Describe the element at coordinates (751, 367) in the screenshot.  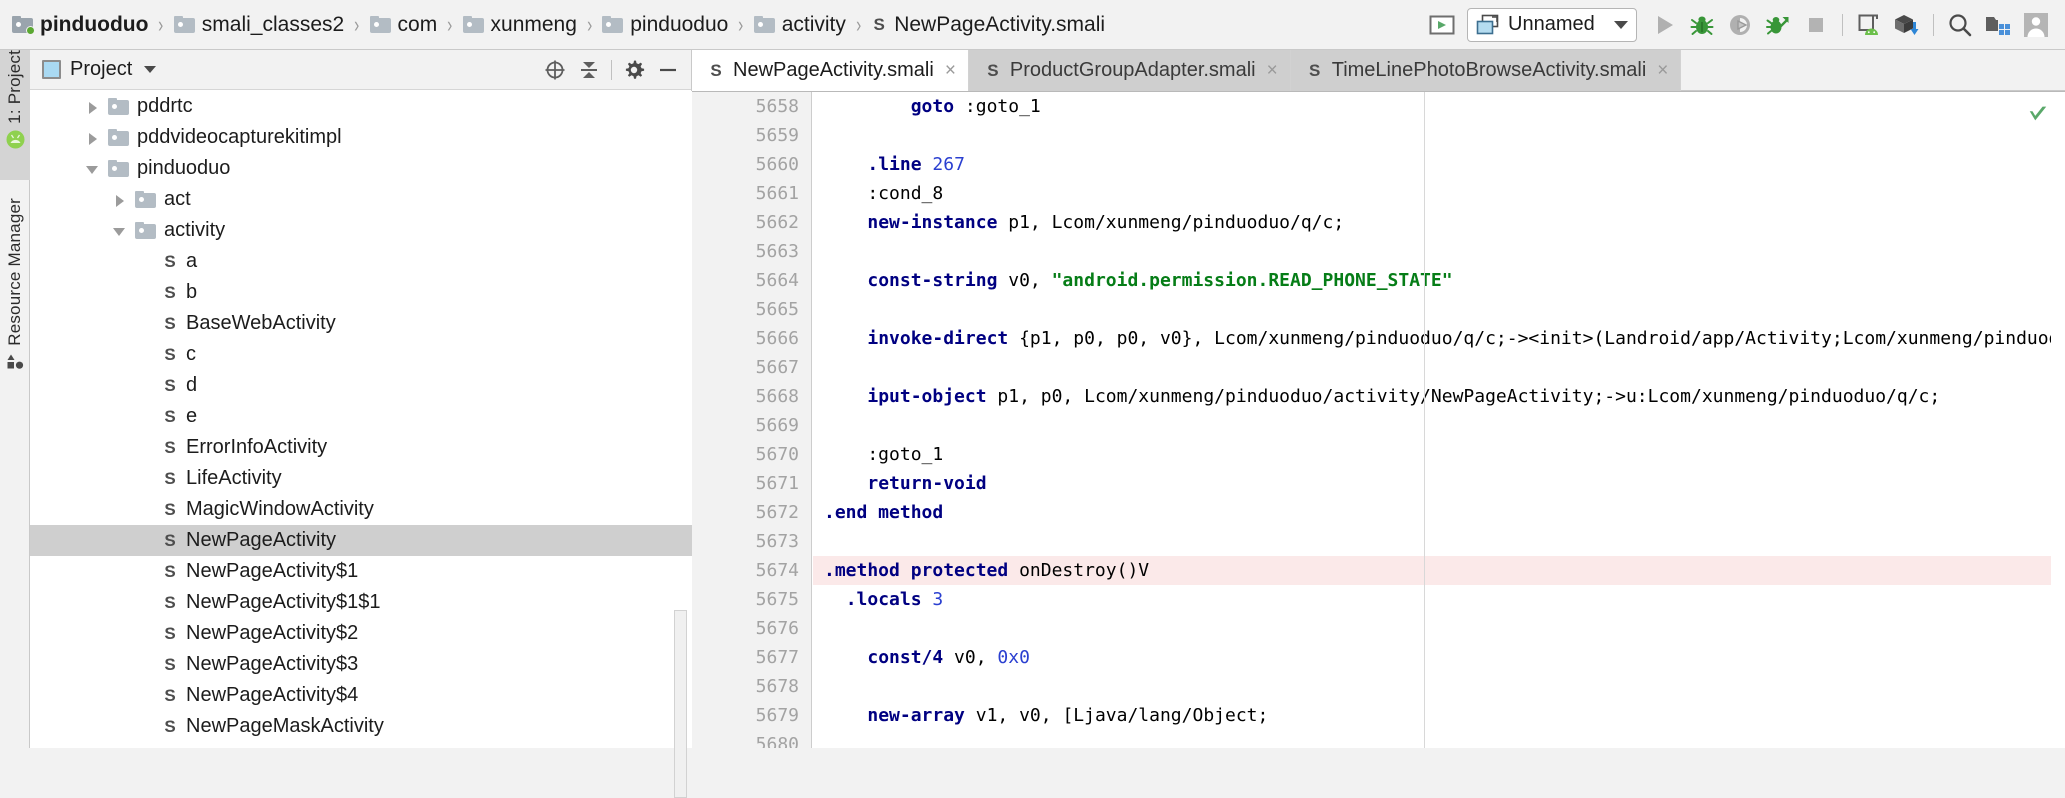
I see `line-number: 5667` at that location.